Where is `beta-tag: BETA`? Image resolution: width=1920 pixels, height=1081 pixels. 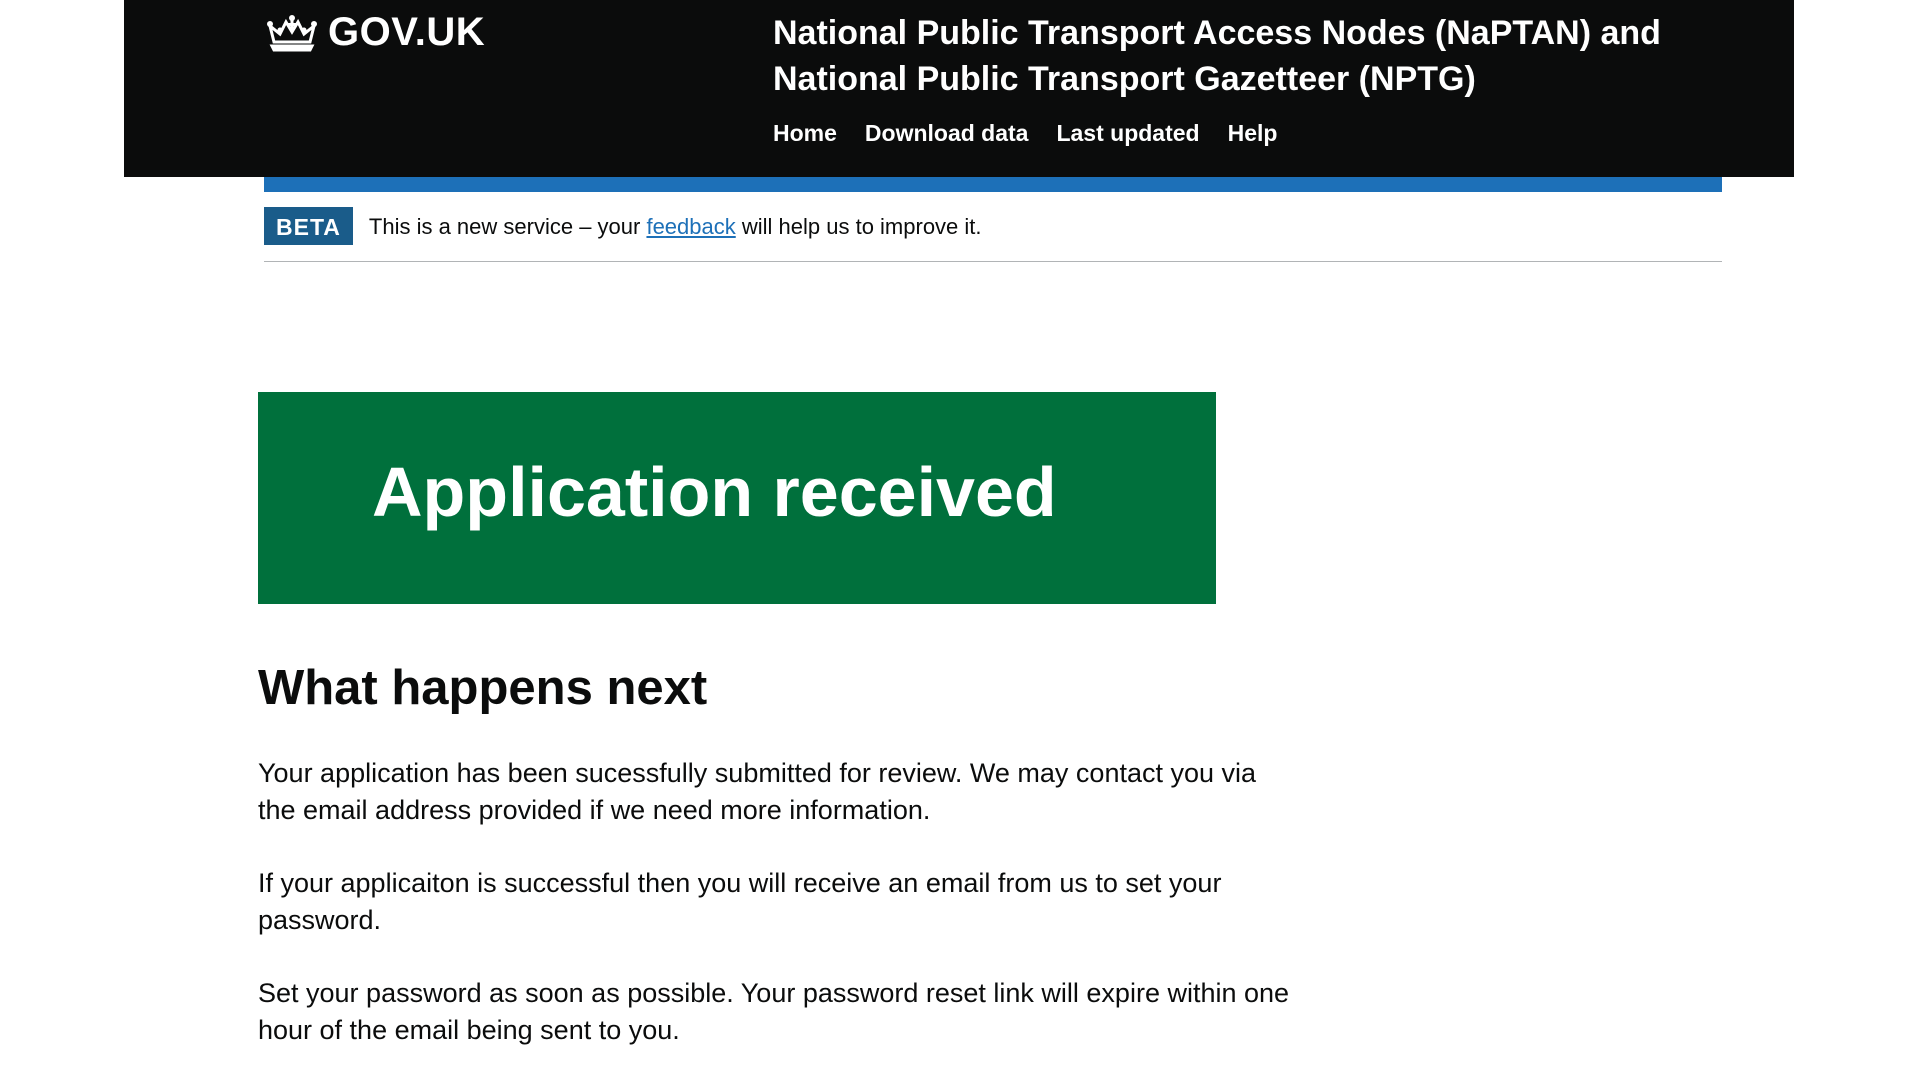 beta-tag: BETA is located at coordinates (308, 226).